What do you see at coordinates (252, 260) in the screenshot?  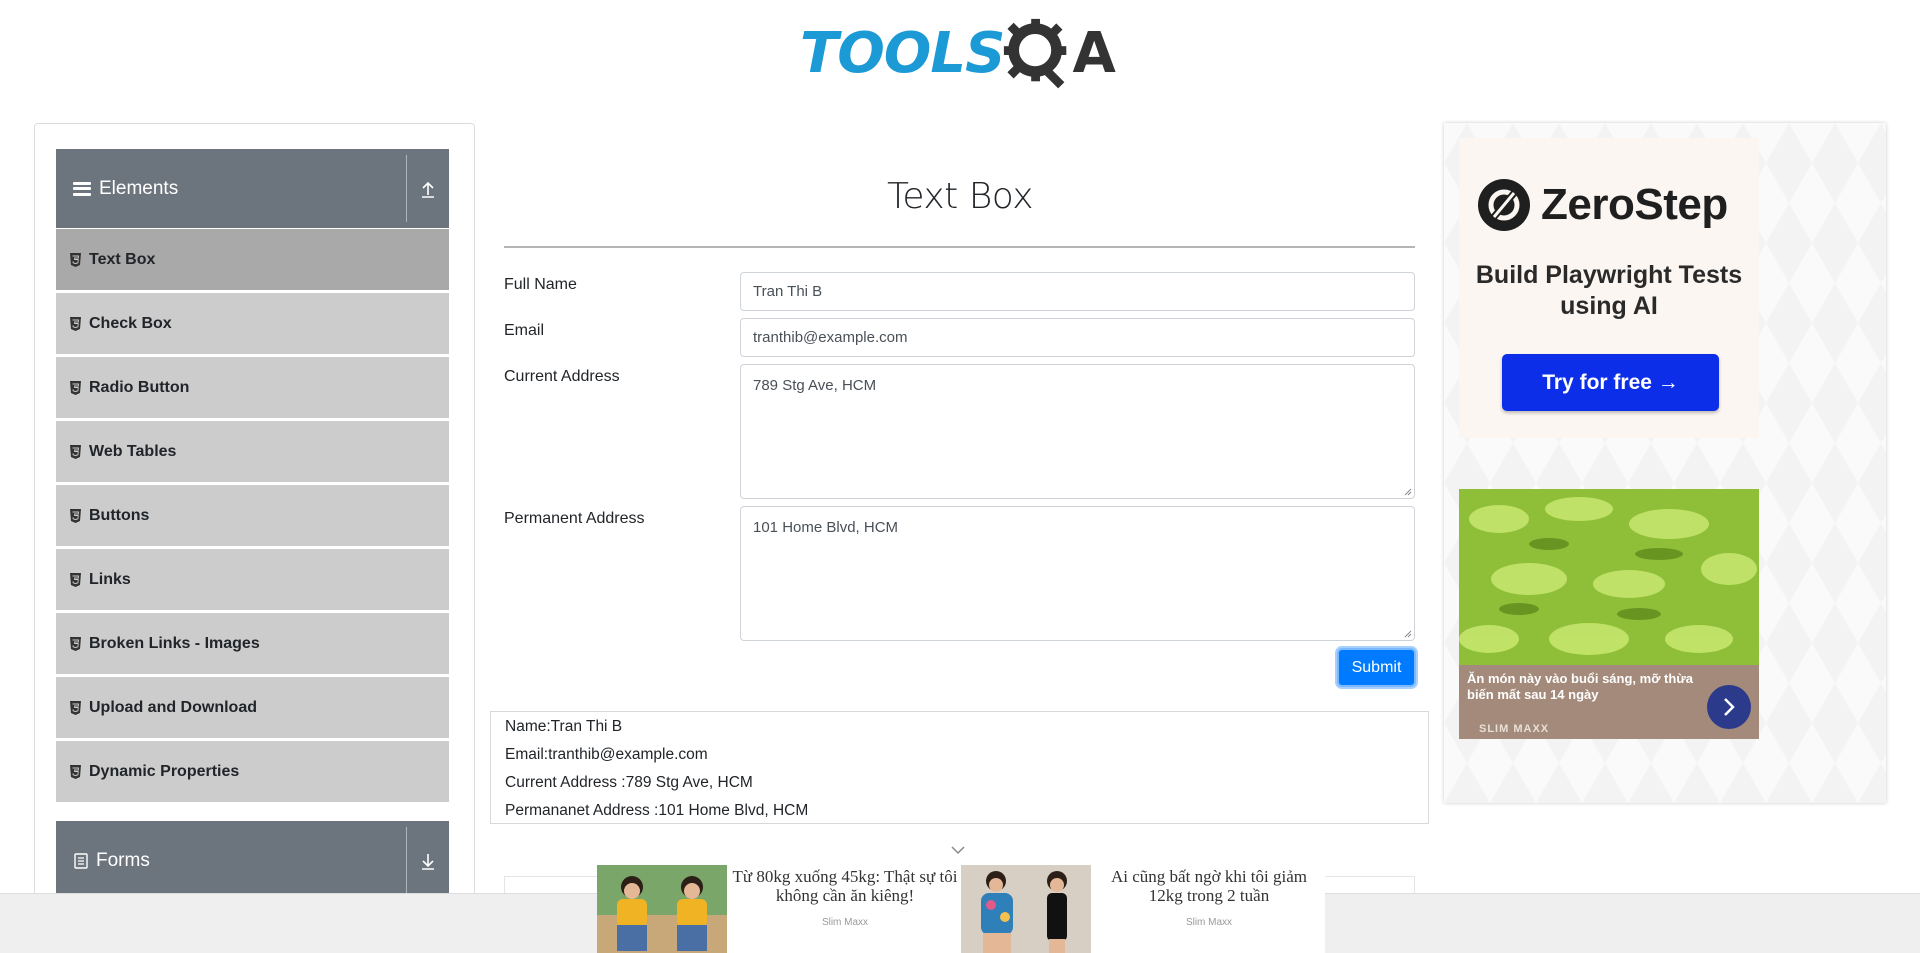 I see `sidebar-item-text-box: Text Box` at bounding box center [252, 260].